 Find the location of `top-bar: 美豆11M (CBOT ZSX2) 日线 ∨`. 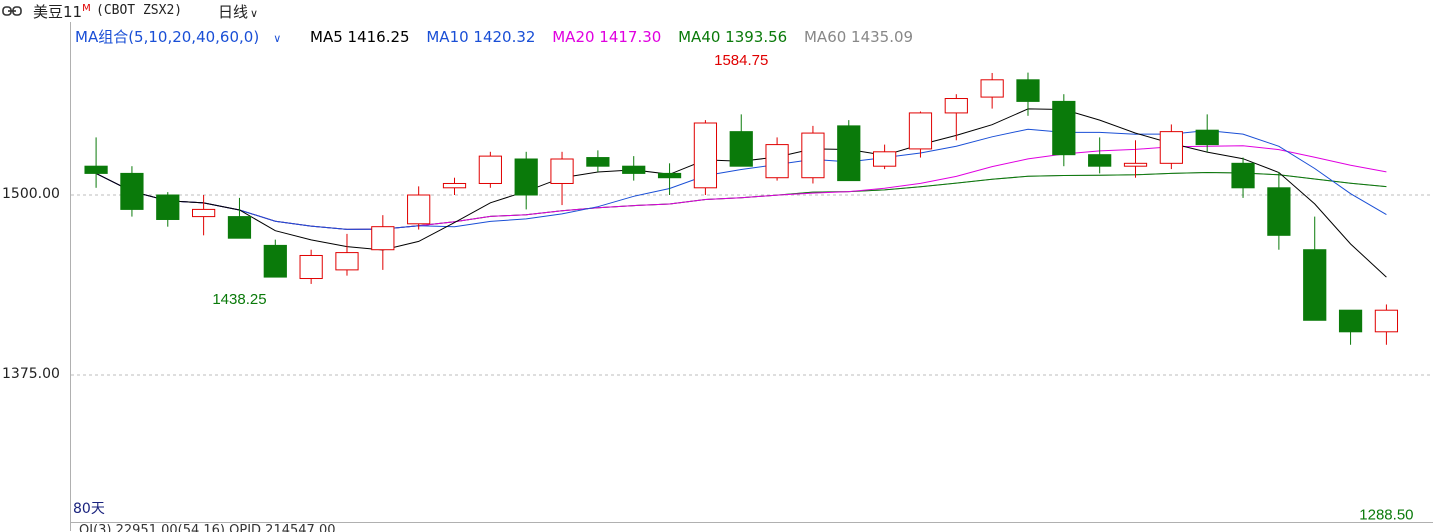

top-bar: 美豆11M (CBOT ZSX2) 日线 ∨ is located at coordinates (716, 11).